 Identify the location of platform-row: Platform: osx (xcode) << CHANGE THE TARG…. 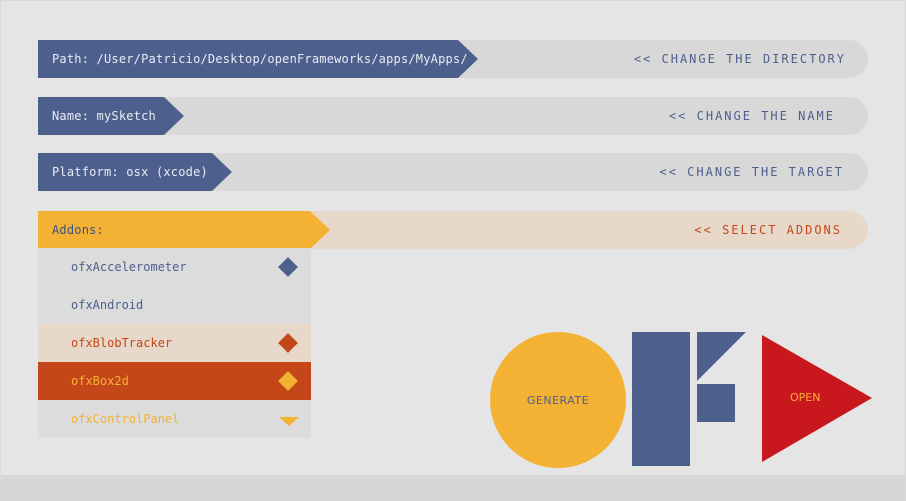
(453, 172).